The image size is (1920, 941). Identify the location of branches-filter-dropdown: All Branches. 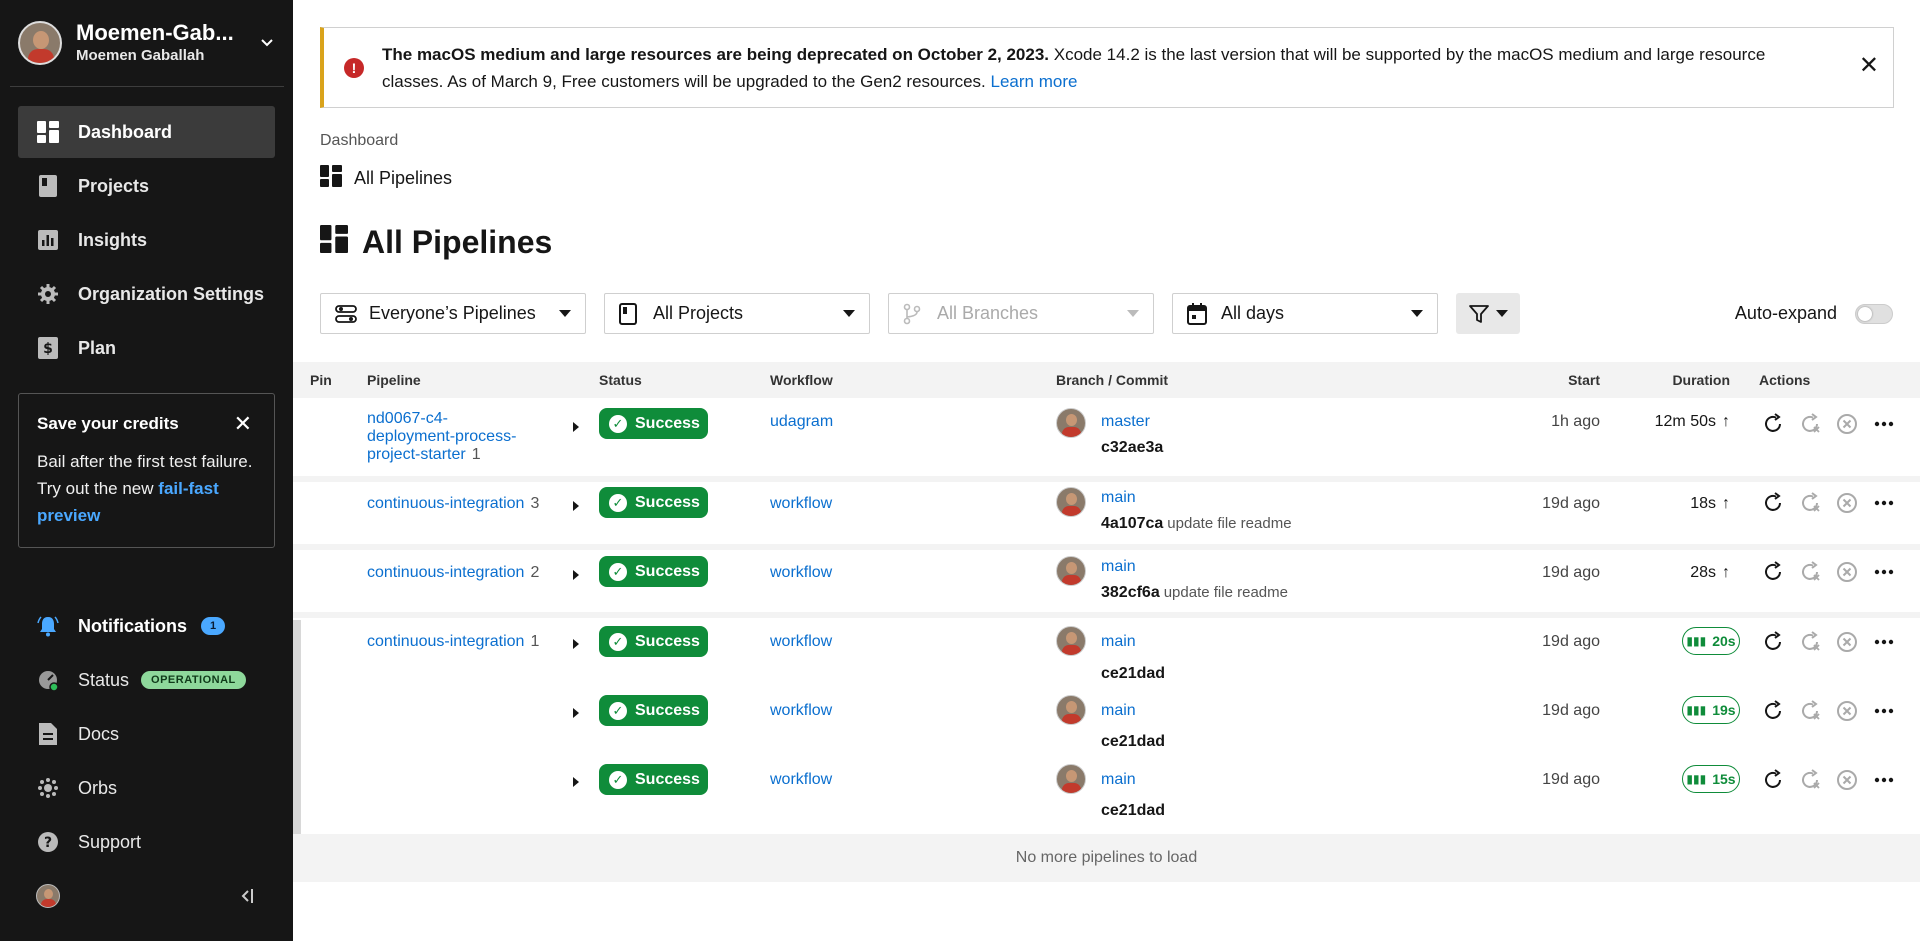
(1021, 313).